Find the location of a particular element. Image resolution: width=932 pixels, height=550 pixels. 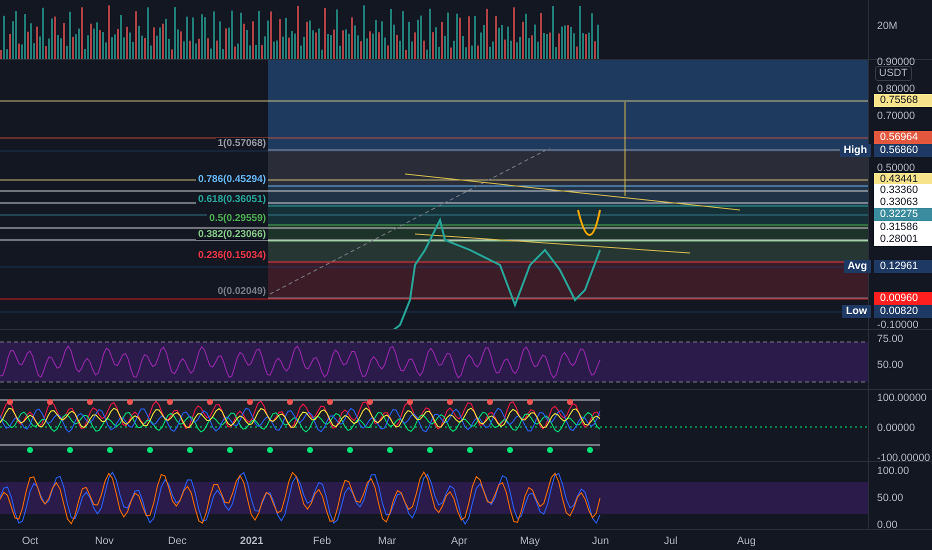

price-tag: 0.33063 is located at coordinates (903, 202).